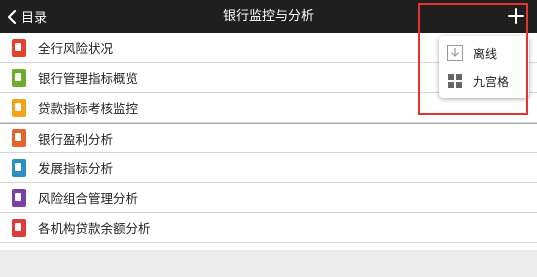  I want to click on list-item-risk-portfolio: 风险组合管理分析, so click(268, 198).